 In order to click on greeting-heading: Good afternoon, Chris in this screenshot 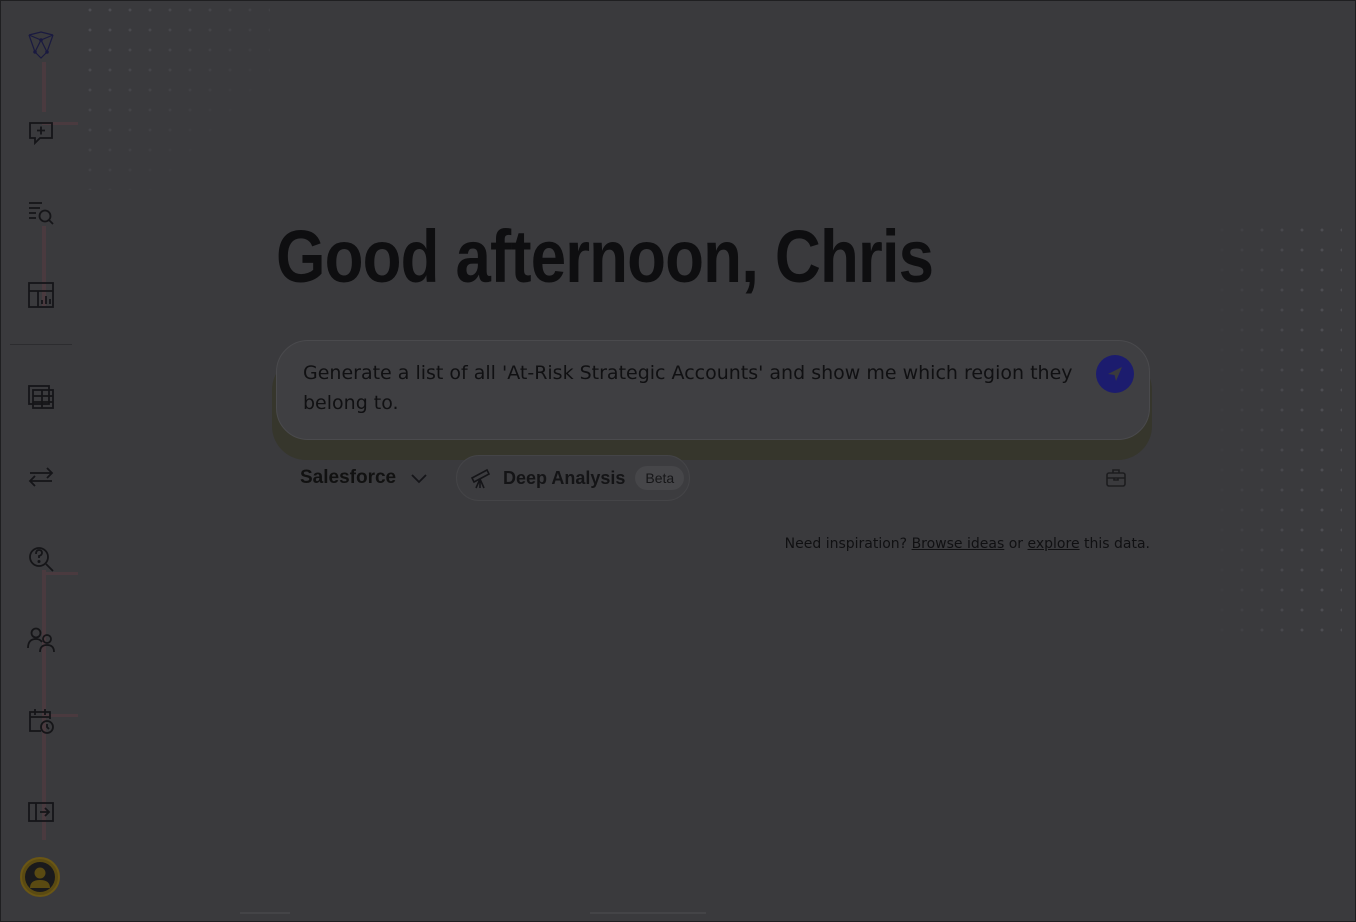, I will do `click(605, 256)`.